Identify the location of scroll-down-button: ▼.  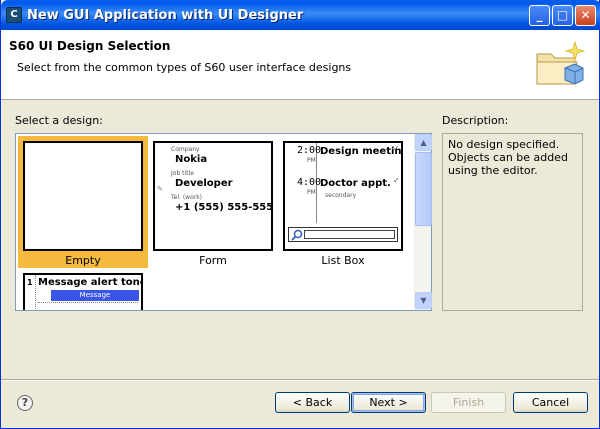
(423, 300).